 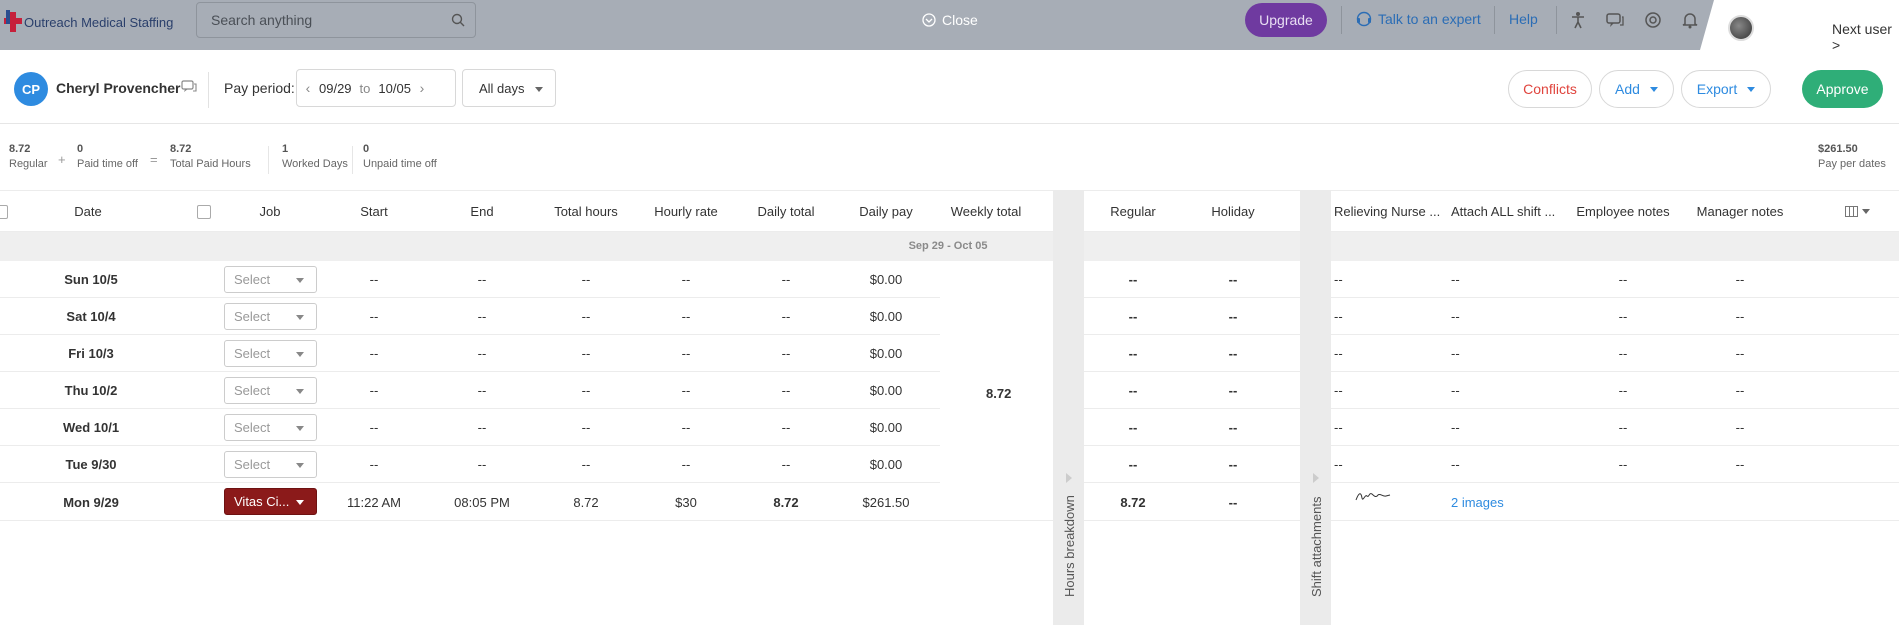 What do you see at coordinates (87, 211) in the screenshot?
I see `col-date: Date` at bounding box center [87, 211].